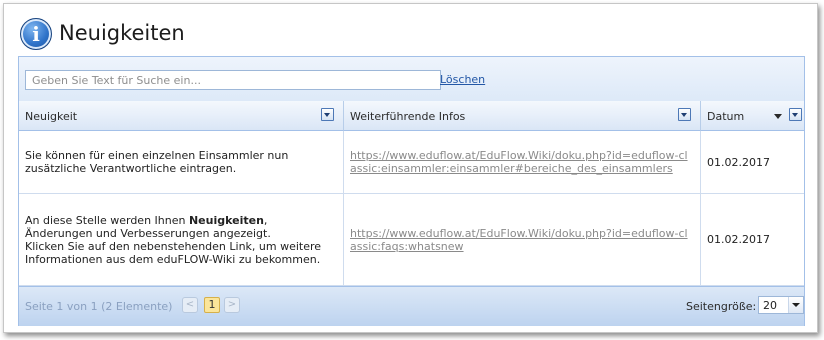 This screenshot has width=824, height=340. I want to click on next-page-button: >, so click(232, 305).